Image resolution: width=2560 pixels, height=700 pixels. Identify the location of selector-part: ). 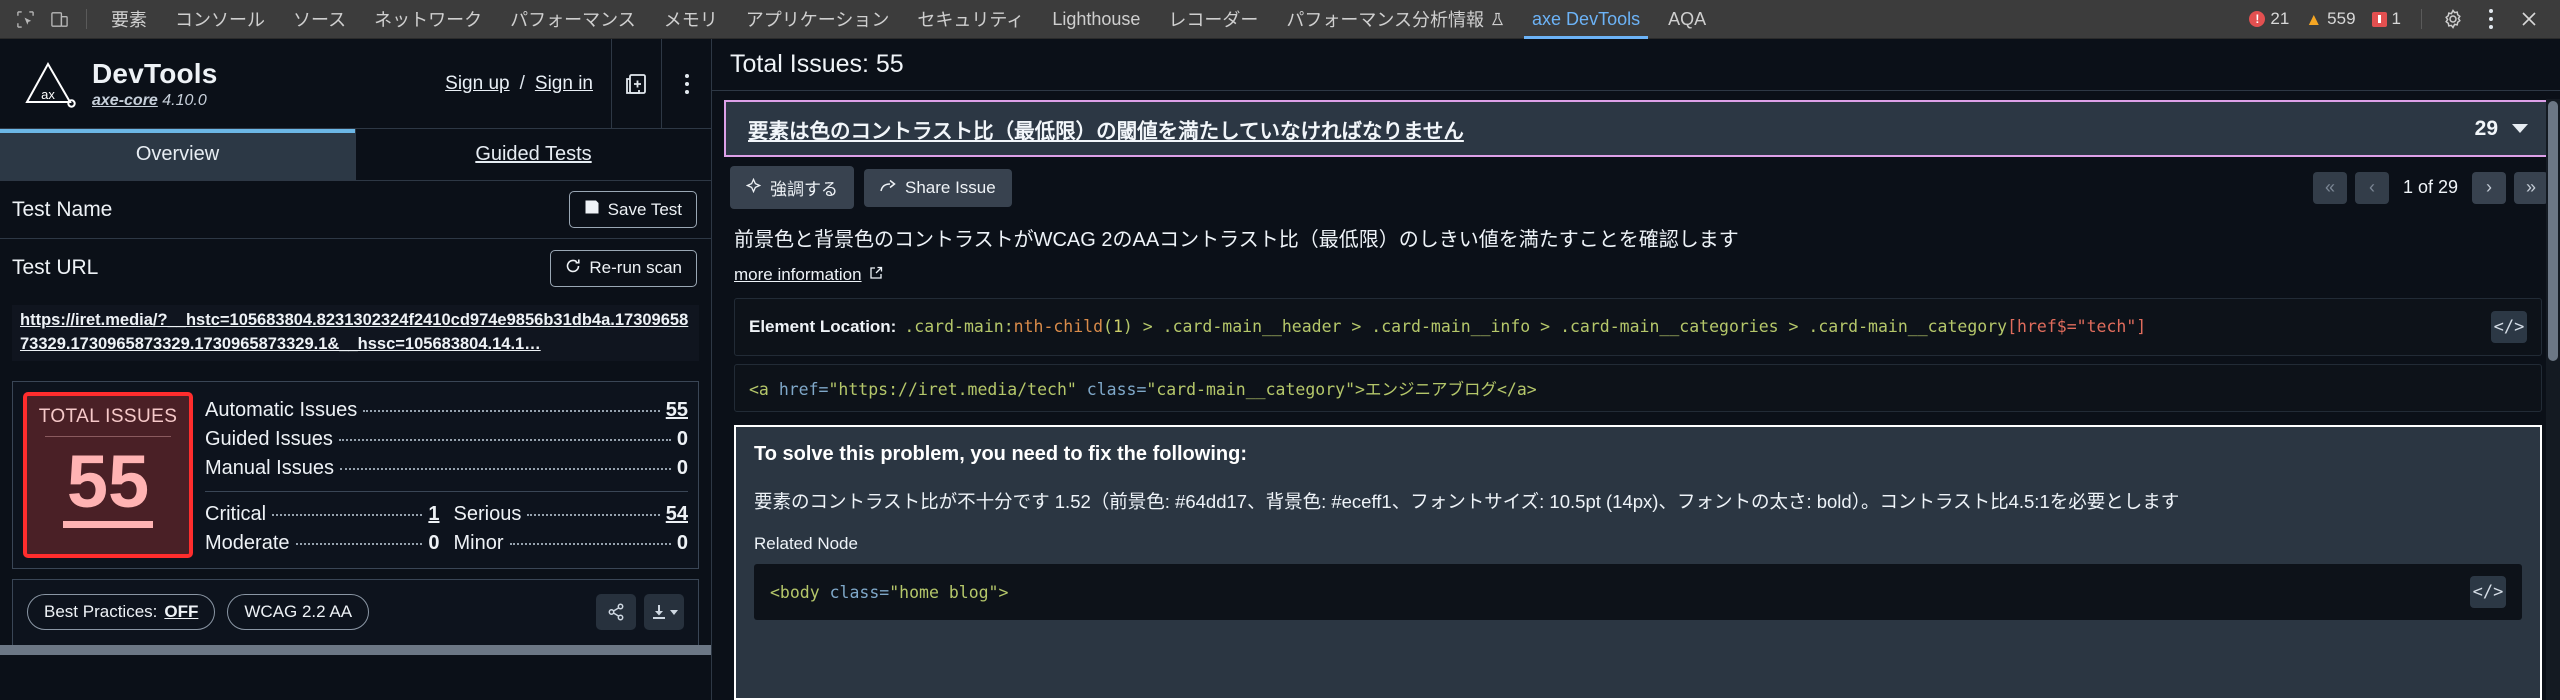
(1127, 326).